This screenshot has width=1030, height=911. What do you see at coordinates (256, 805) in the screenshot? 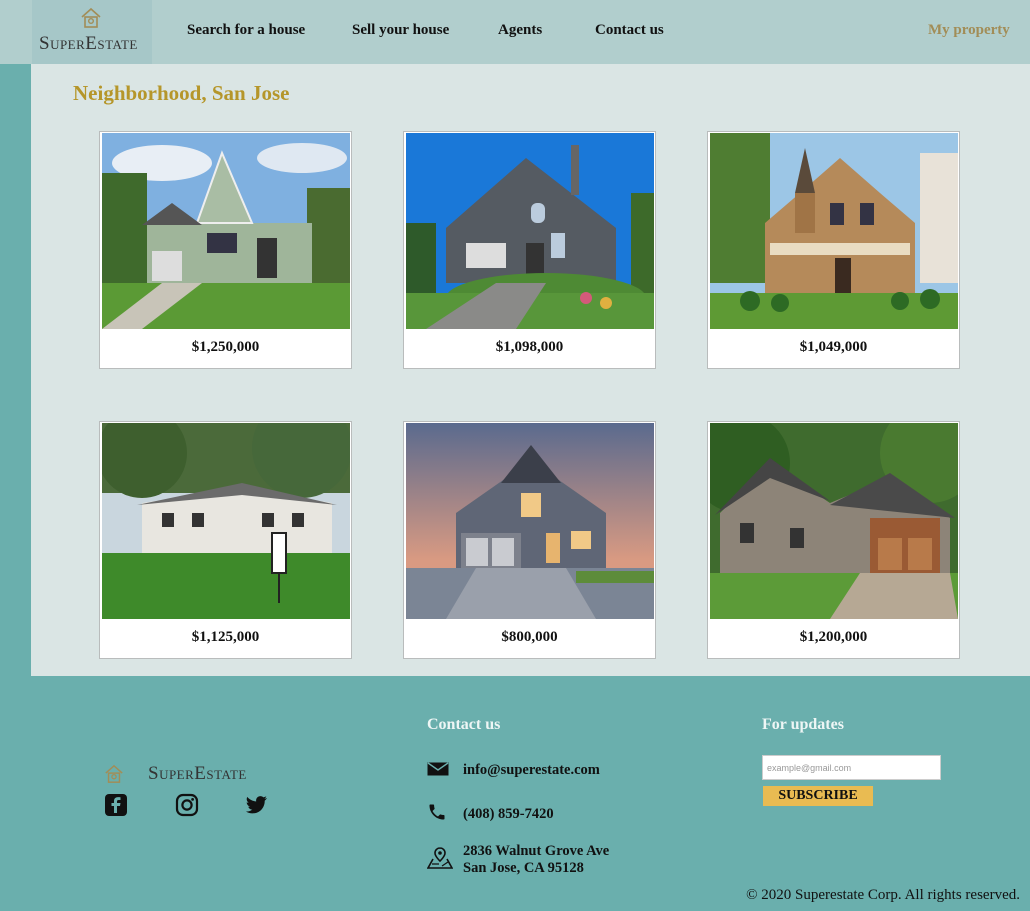
I see `twitter-icon` at bounding box center [256, 805].